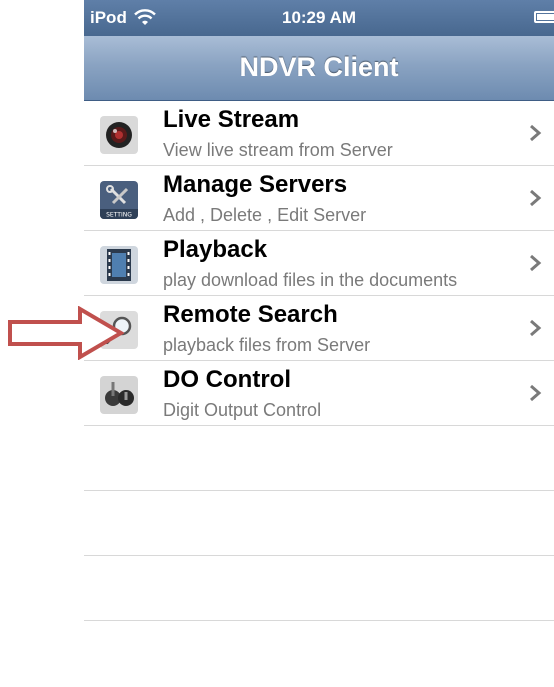 The width and height of the screenshot is (554, 687). Describe the element at coordinates (215, 249) in the screenshot. I see `menu-item-title: Playback` at that location.